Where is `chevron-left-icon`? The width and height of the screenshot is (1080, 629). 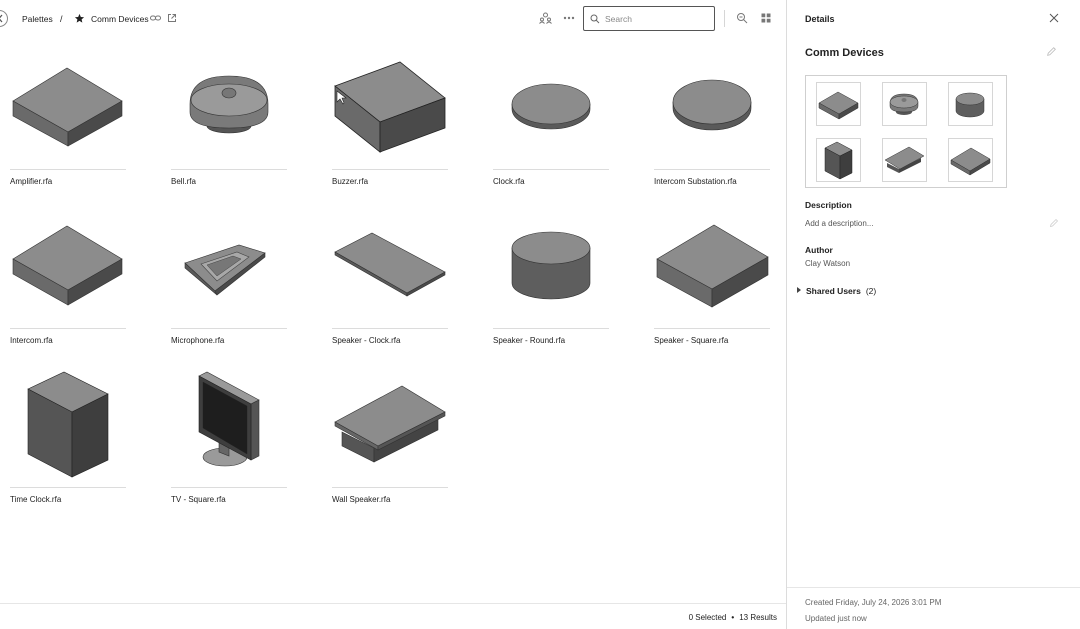
chevron-left-icon is located at coordinates (1, 18).